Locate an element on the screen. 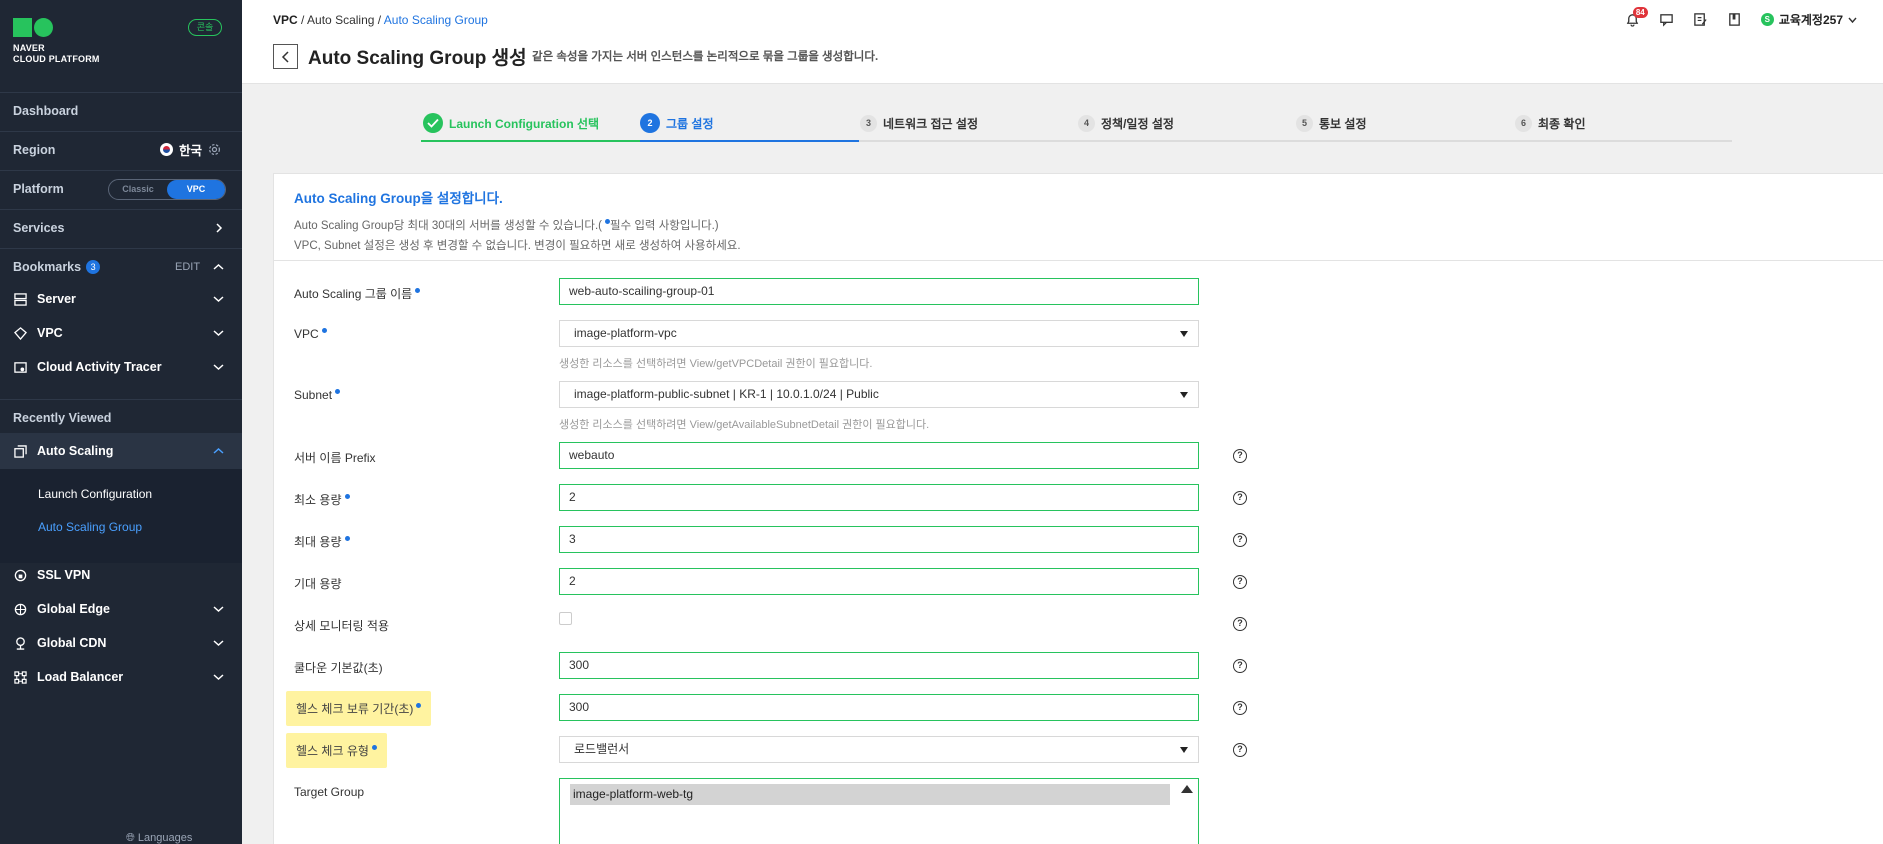 The height and width of the screenshot is (844, 1883). row-min-capacity: 최소 용량 2 ? is located at coordinates (774, 498).